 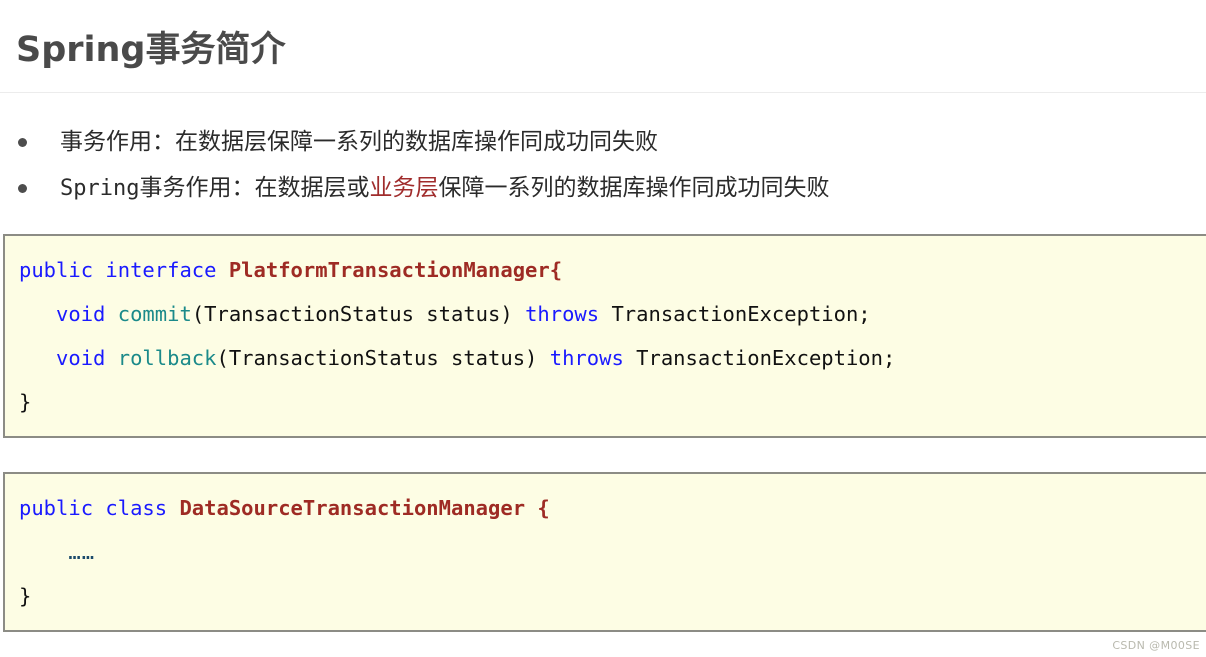 What do you see at coordinates (81, 50) in the screenshot?
I see `page-title-latin: Spring` at bounding box center [81, 50].